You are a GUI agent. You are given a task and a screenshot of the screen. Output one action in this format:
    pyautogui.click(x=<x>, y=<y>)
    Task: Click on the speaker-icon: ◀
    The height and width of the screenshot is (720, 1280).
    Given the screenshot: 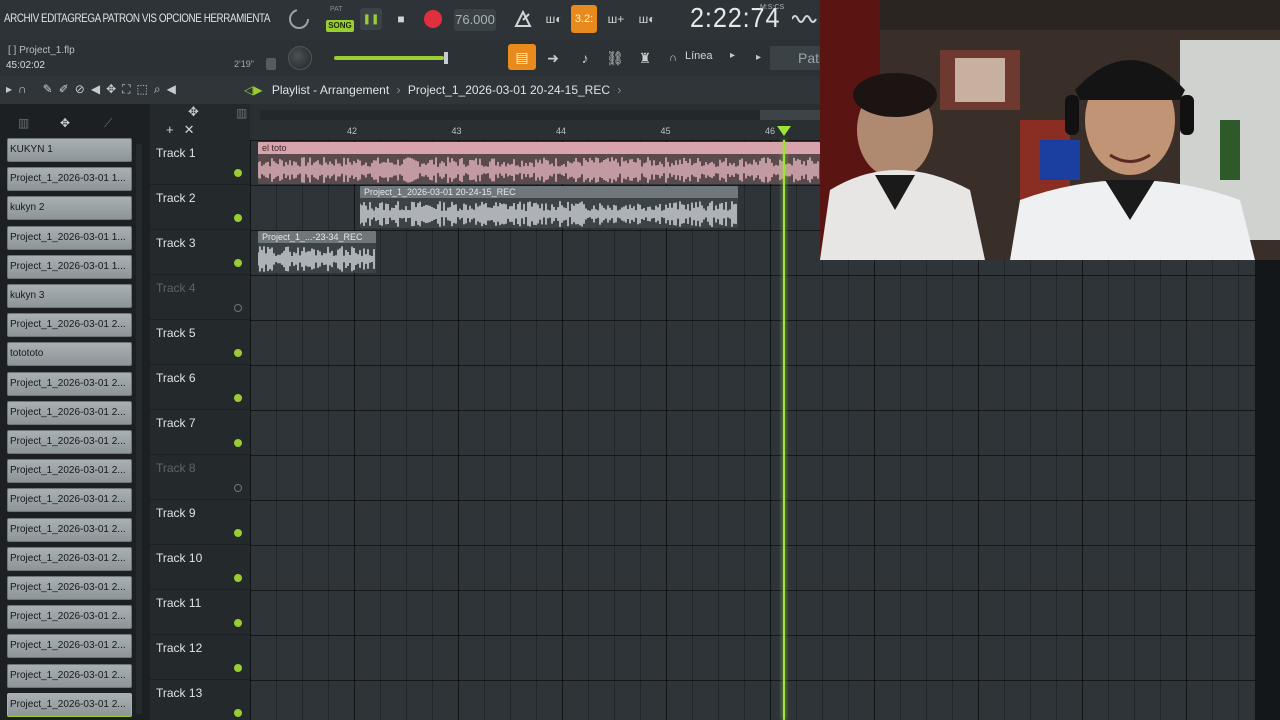 What is the action you would take?
    pyautogui.click(x=171, y=89)
    